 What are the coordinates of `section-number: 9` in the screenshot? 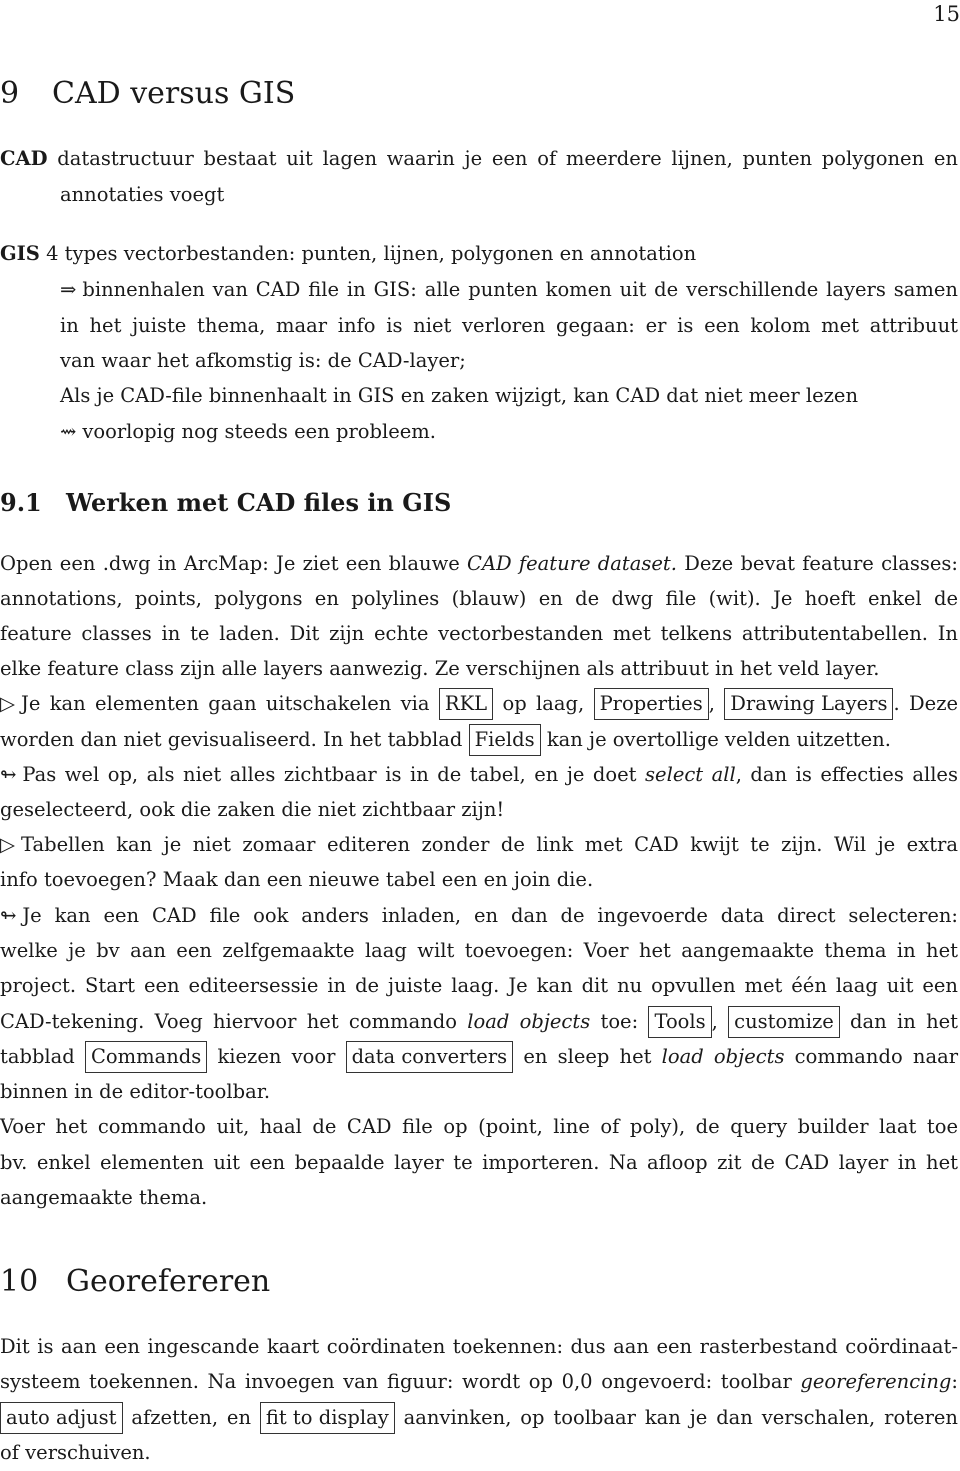 It's located at (10, 93).